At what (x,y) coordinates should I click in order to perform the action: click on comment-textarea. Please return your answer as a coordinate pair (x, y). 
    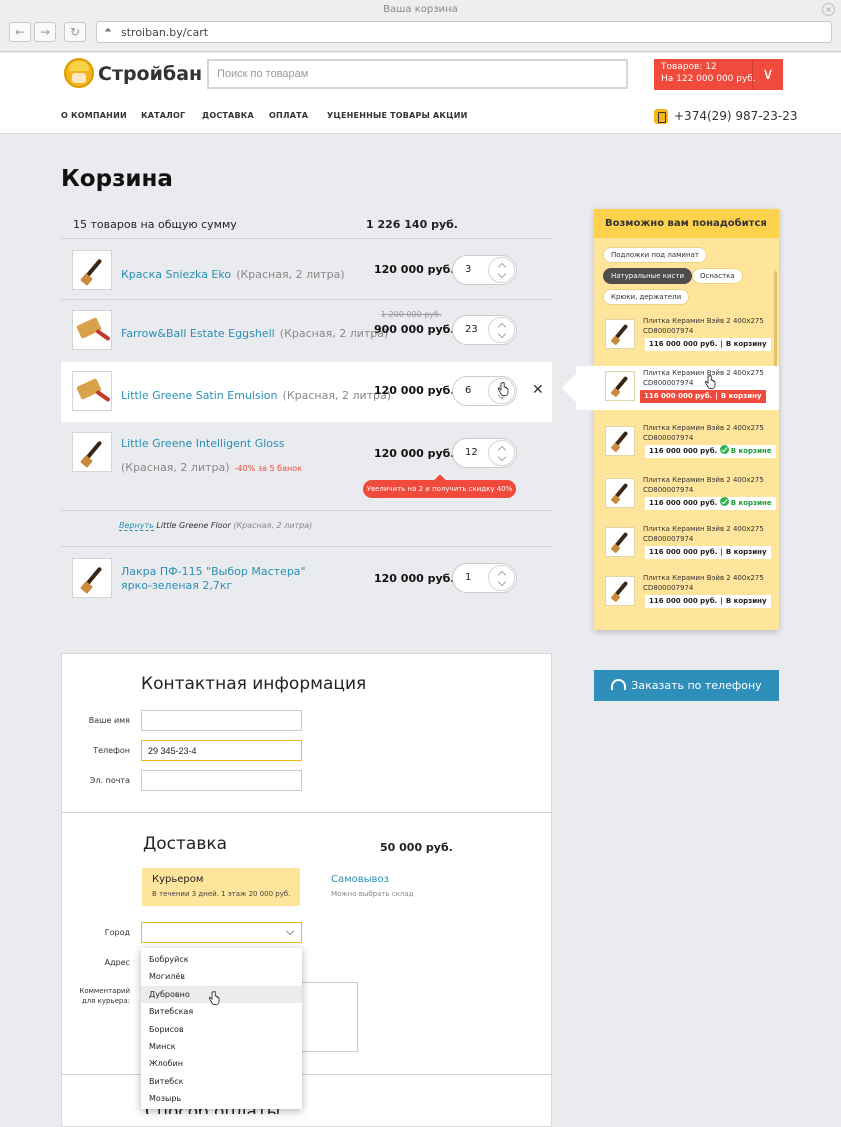
    Looking at the image, I should click on (326, 1017).